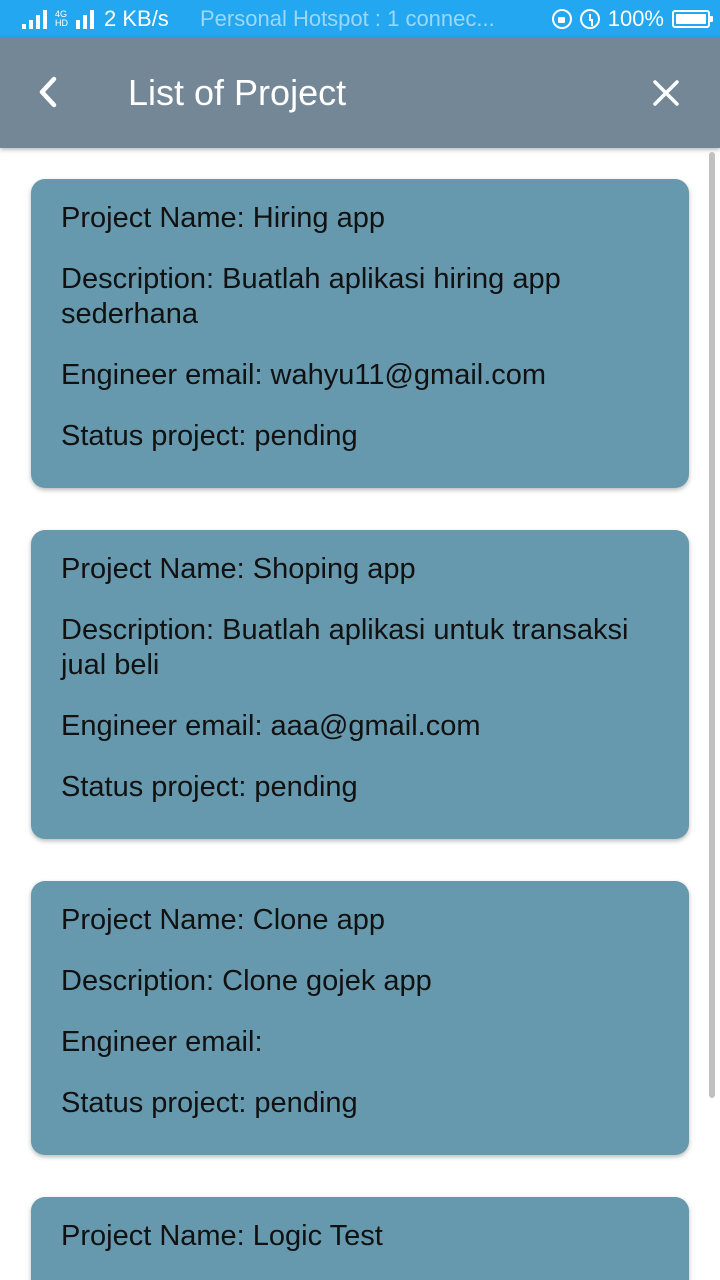 Image resolution: width=720 pixels, height=1280 pixels. Describe the element at coordinates (61, 18) in the screenshot. I see `network-type-icon: 4G HD` at that location.